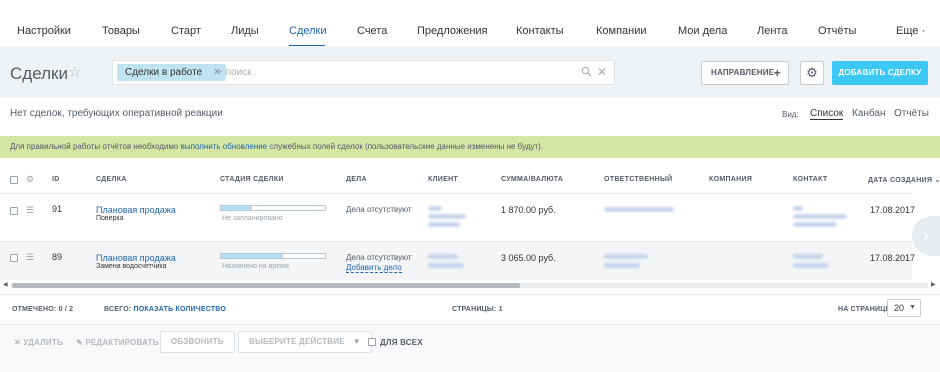  What do you see at coordinates (57, 209) in the screenshot?
I see `deal-id: 91` at bounding box center [57, 209].